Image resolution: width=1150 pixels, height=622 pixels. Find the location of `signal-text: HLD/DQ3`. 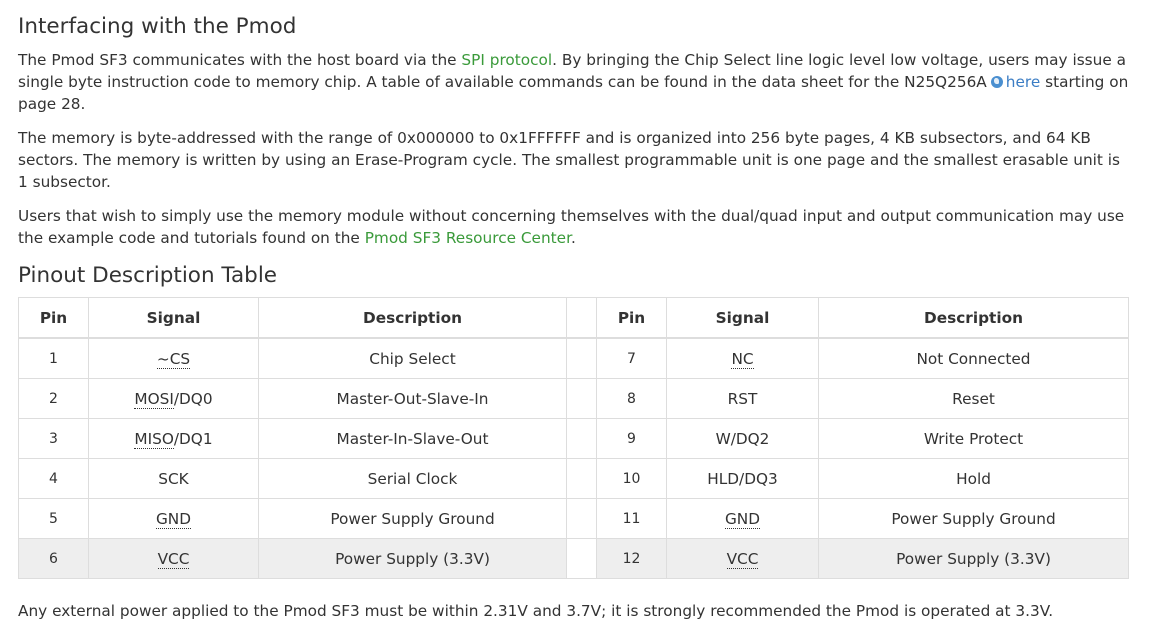

signal-text: HLD/DQ3 is located at coordinates (742, 478).